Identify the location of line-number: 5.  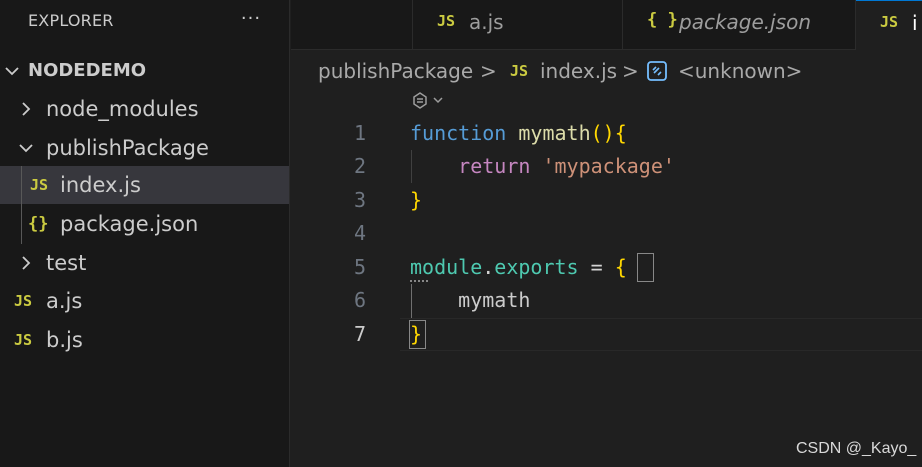
(359, 267).